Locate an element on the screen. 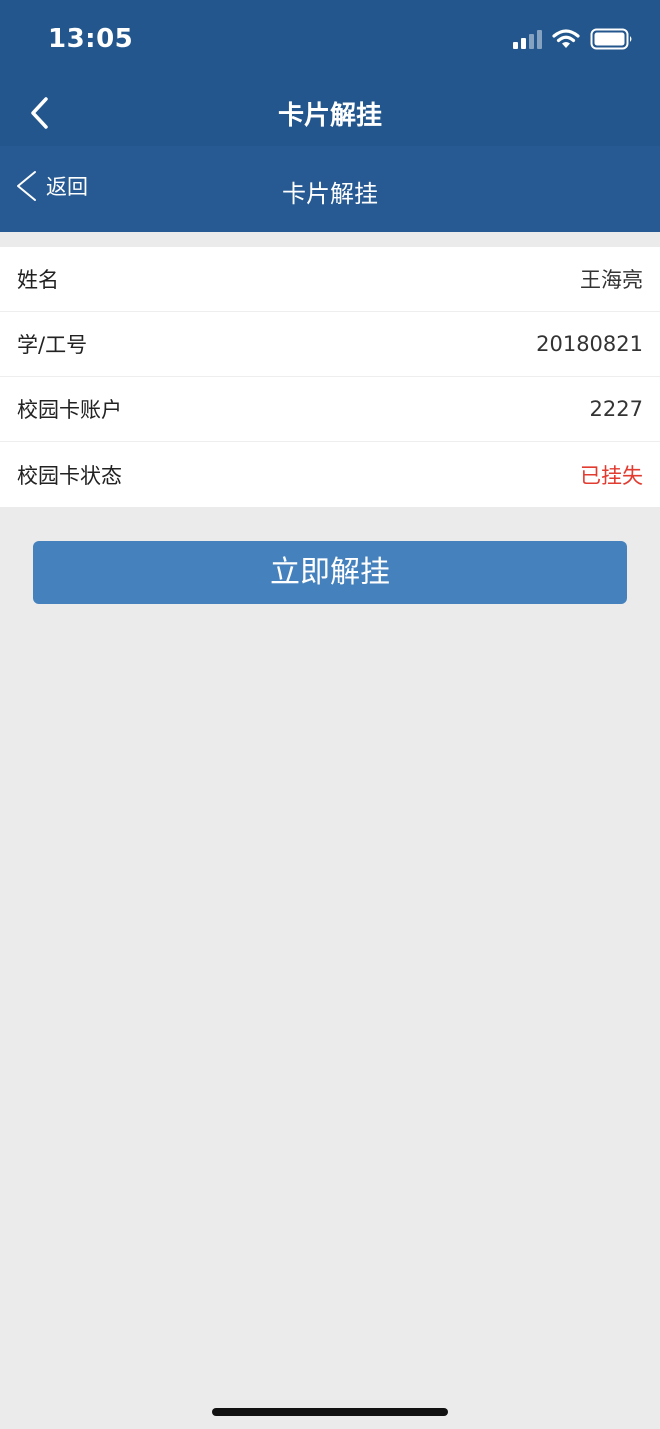 The height and width of the screenshot is (1429, 660). page-title: 卡片解挂 is located at coordinates (329, 116).